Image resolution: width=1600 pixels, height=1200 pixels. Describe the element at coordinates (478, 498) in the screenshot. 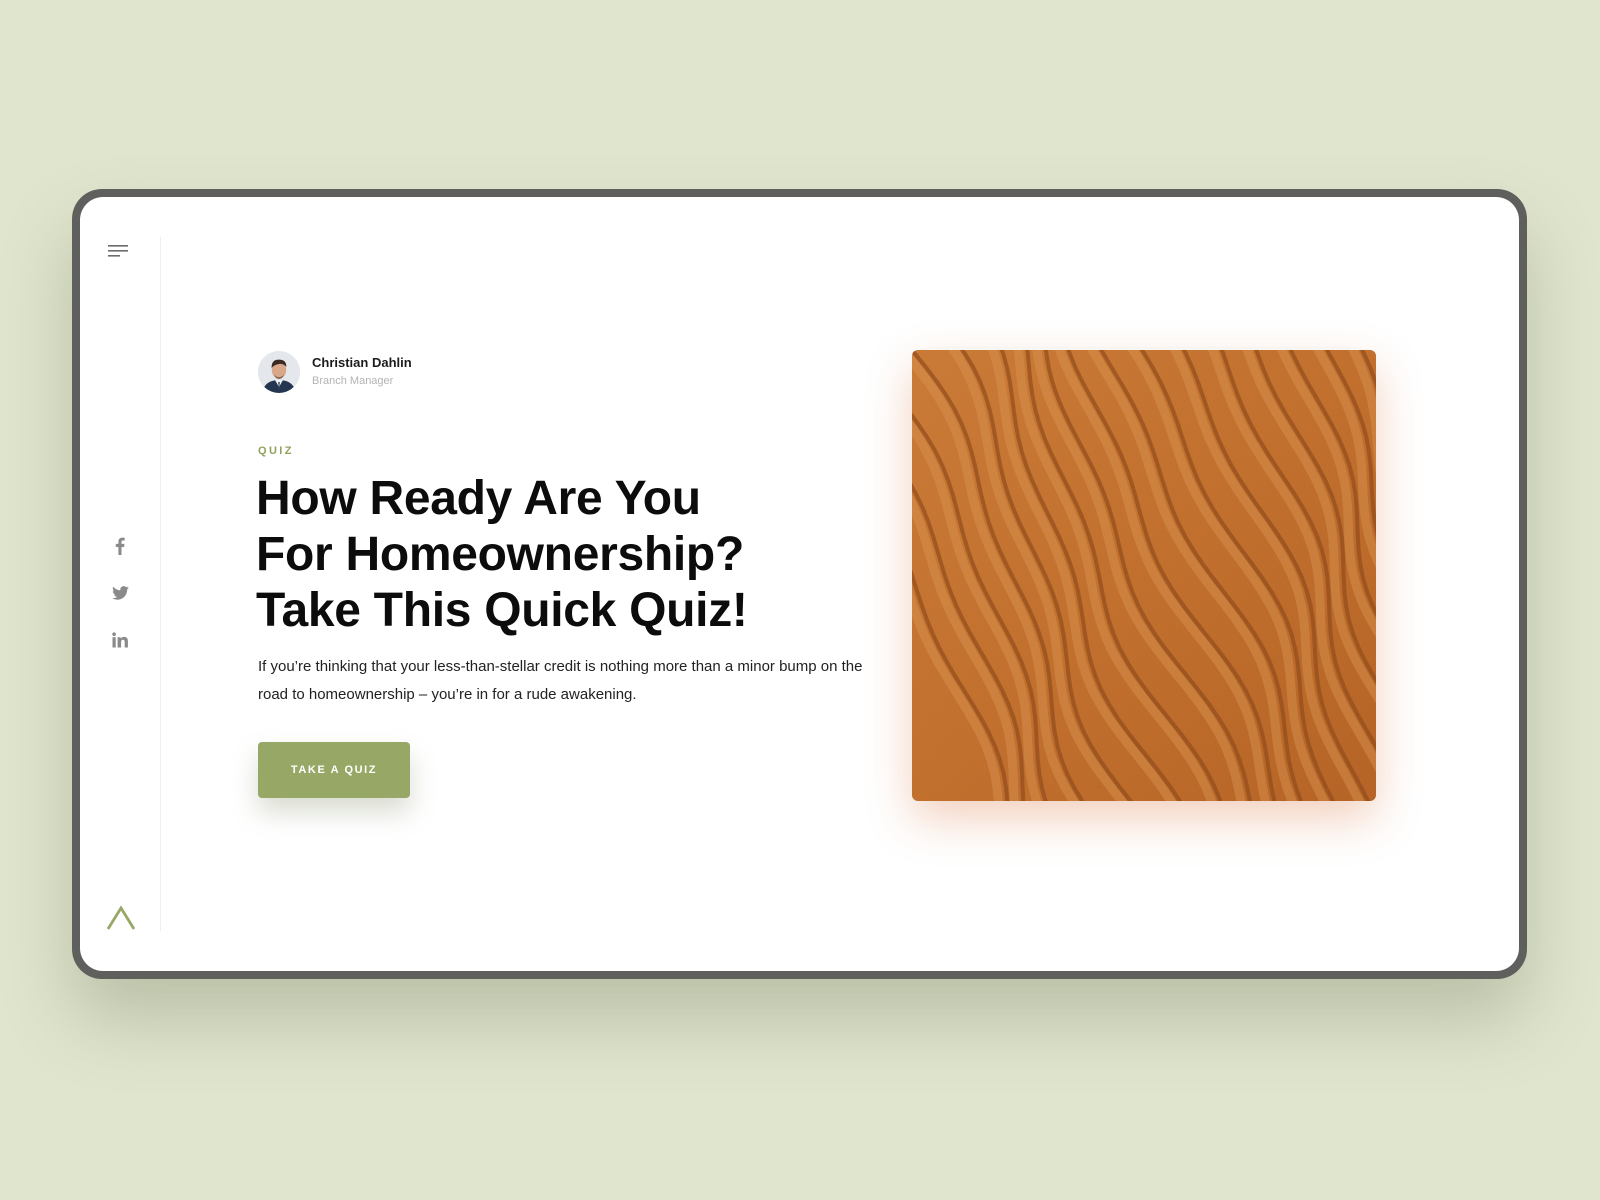

I see `headline-line-1: How Ready Are You` at that location.